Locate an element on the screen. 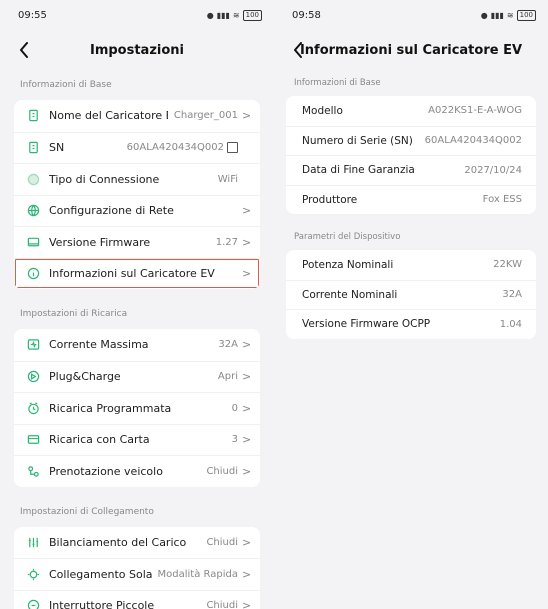 Image resolution: width=548 pixels, height=609 pixels. row-value: 60ALA420434Q002 is located at coordinates (175, 148).